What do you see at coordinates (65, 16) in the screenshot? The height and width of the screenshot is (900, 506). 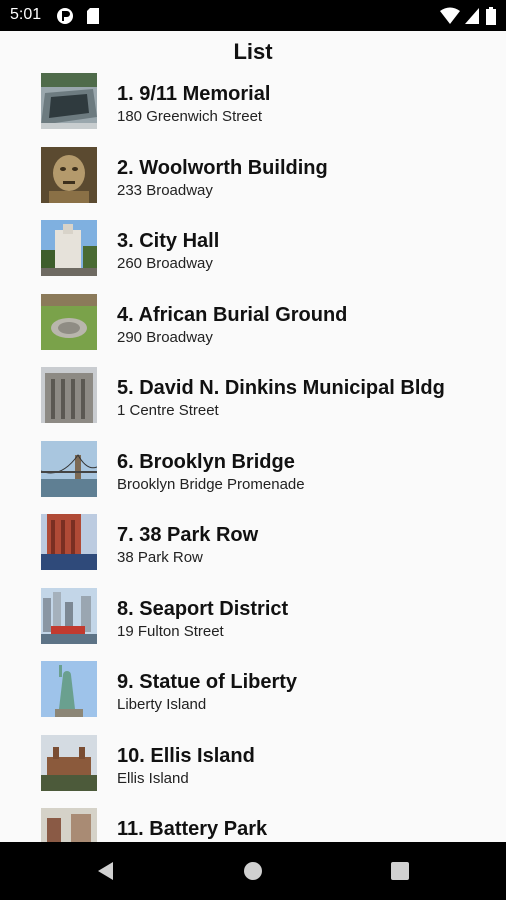 I see `nav-app-icon` at bounding box center [65, 16].